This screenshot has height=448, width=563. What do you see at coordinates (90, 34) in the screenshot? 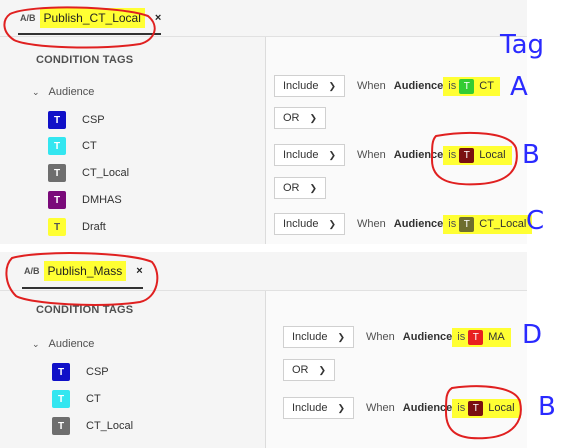
I see `active-tab-underline` at bounding box center [90, 34].